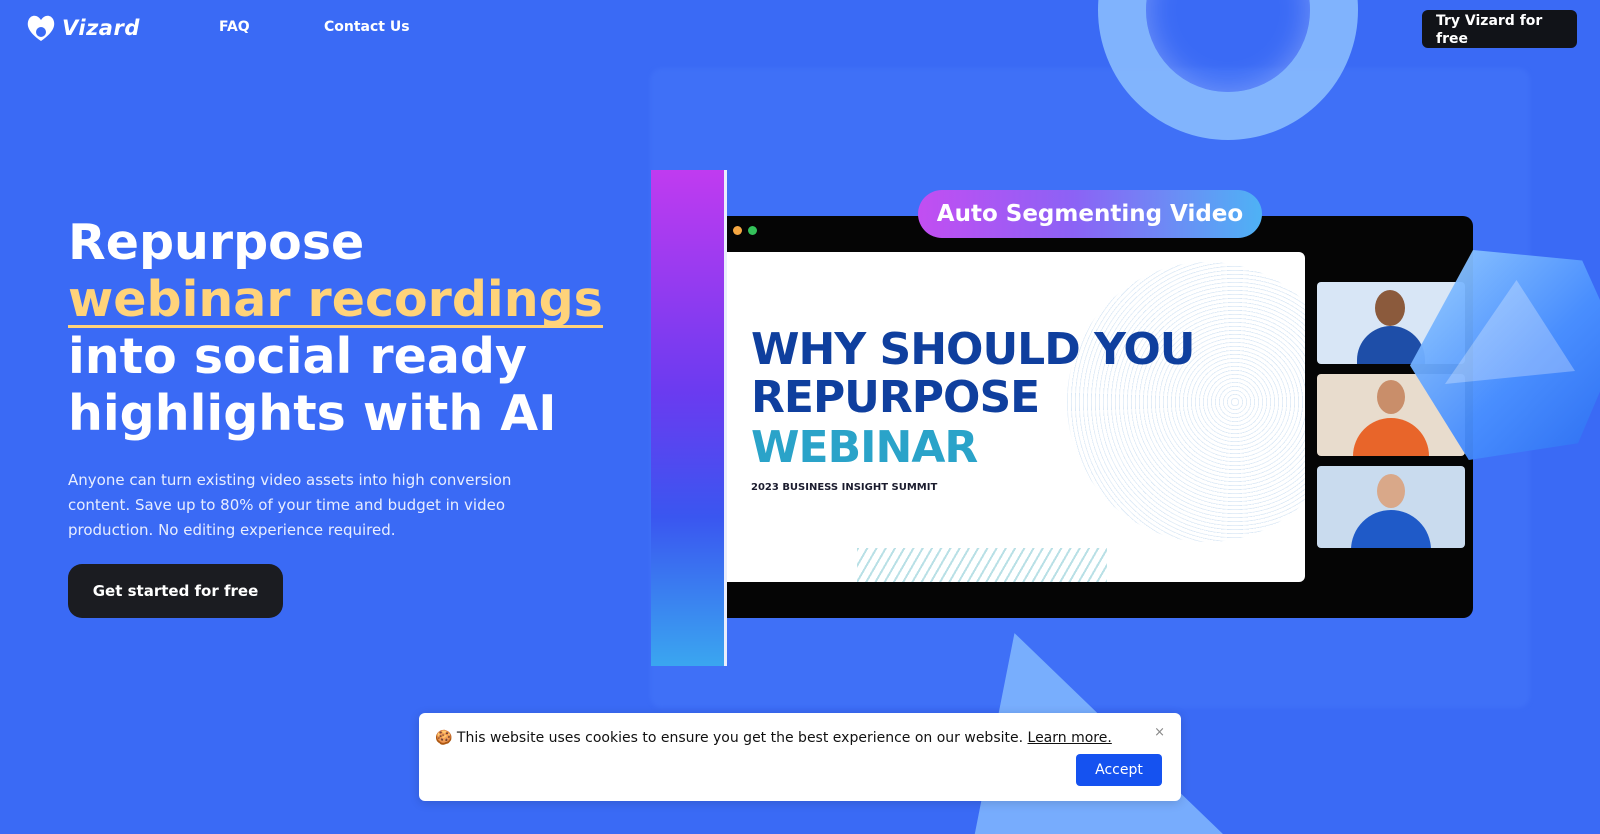  Describe the element at coordinates (1119, 770) in the screenshot. I see `accept-button: Accept` at that location.